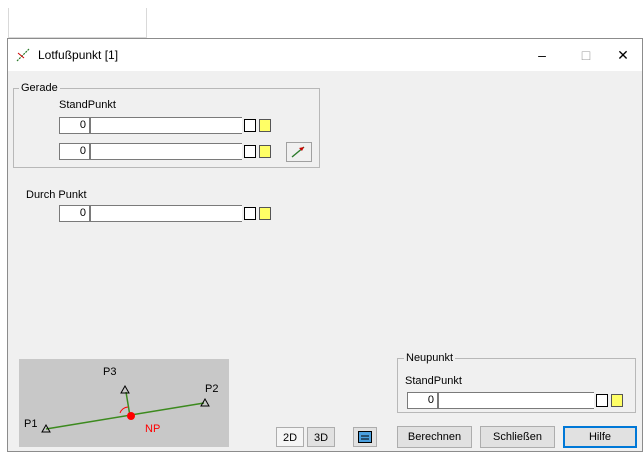 This screenshot has width=643, height=452. What do you see at coordinates (125, 389) in the screenshot?
I see `p3-triangle-icon` at bounding box center [125, 389].